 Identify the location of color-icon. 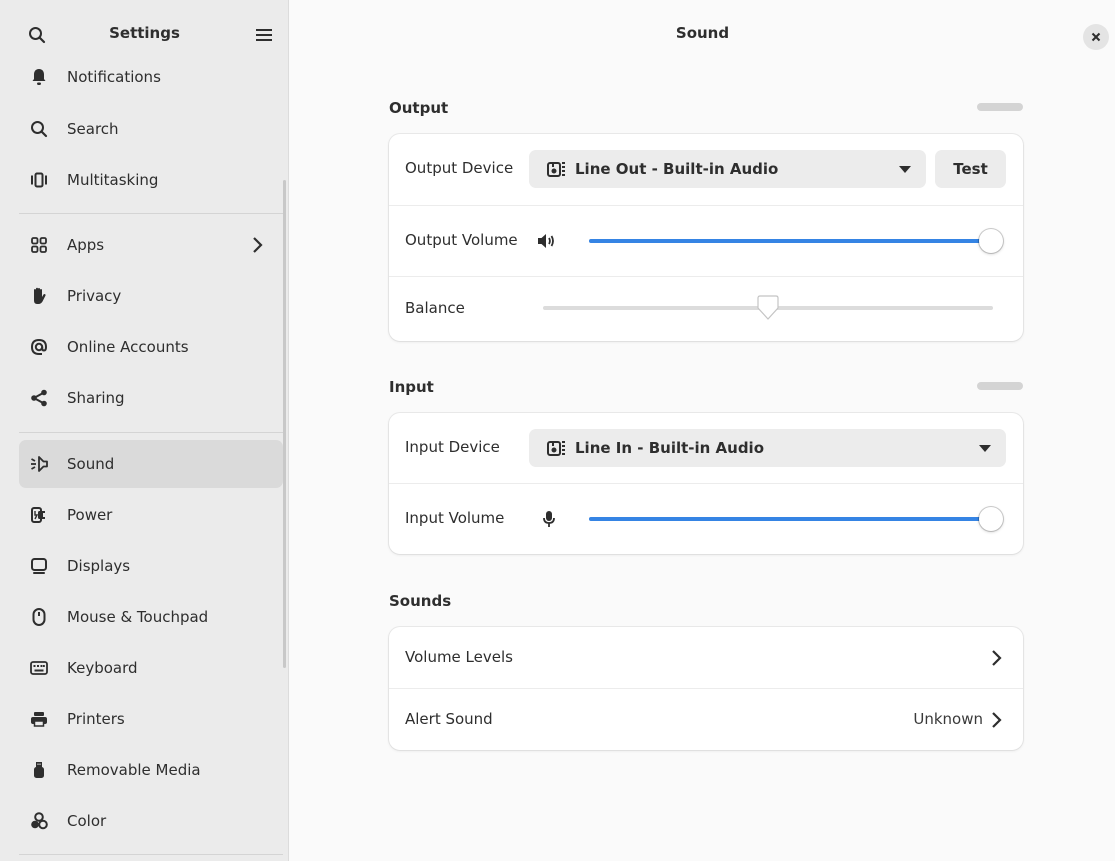
(39, 821).